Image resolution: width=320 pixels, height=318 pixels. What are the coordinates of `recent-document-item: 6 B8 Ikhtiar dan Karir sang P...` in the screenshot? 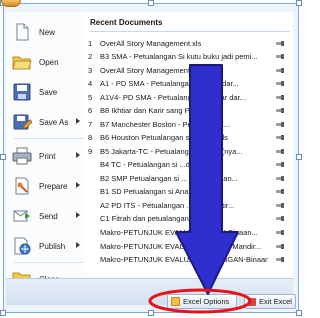 It's located at (189, 110).